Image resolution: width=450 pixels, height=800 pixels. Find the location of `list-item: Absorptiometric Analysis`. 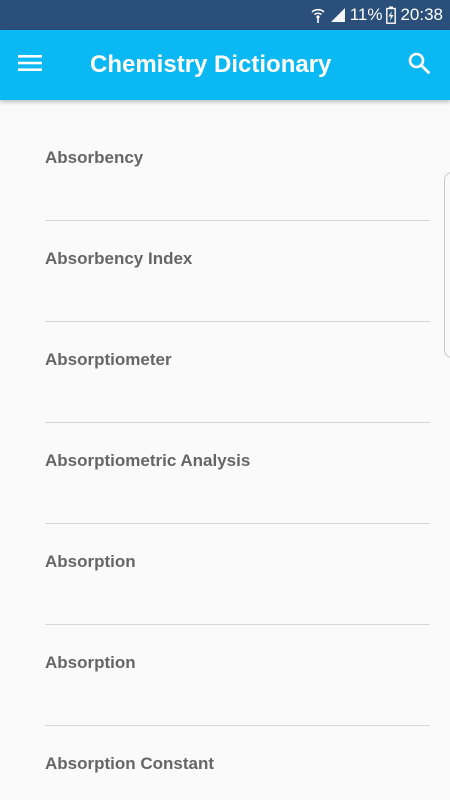

list-item: Absorptiometric Analysis is located at coordinates (237, 473).